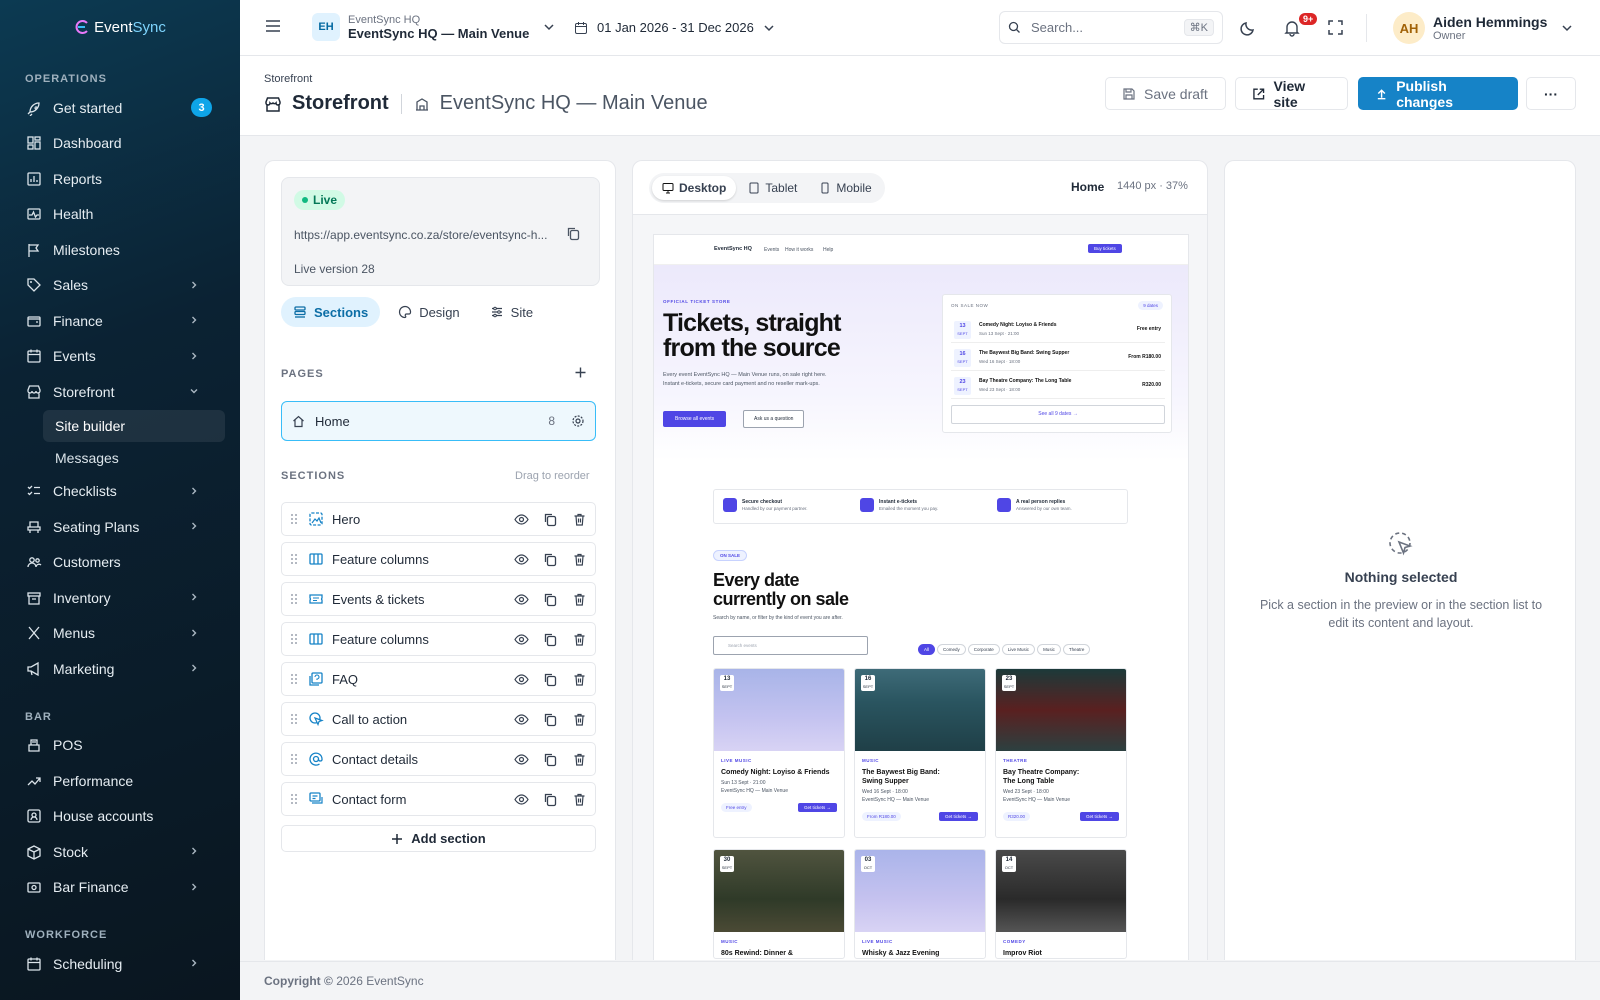  What do you see at coordinates (428, 312) in the screenshot?
I see `tab-design: Design` at bounding box center [428, 312].